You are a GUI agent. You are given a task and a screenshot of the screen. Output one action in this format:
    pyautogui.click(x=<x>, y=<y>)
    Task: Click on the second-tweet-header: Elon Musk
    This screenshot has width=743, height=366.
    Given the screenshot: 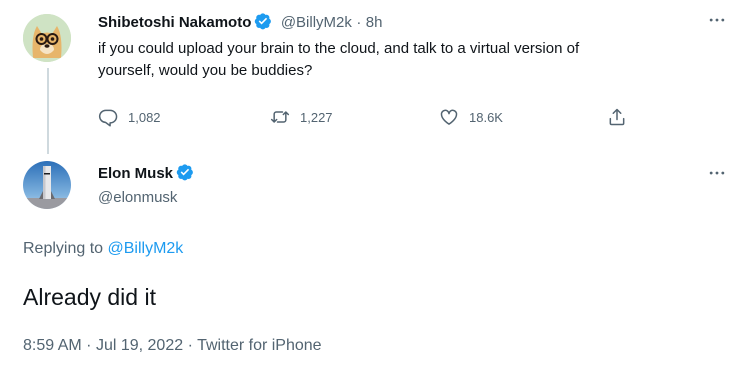 What is the action you would take?
    pyautogui.click(x=146, y=173)
    